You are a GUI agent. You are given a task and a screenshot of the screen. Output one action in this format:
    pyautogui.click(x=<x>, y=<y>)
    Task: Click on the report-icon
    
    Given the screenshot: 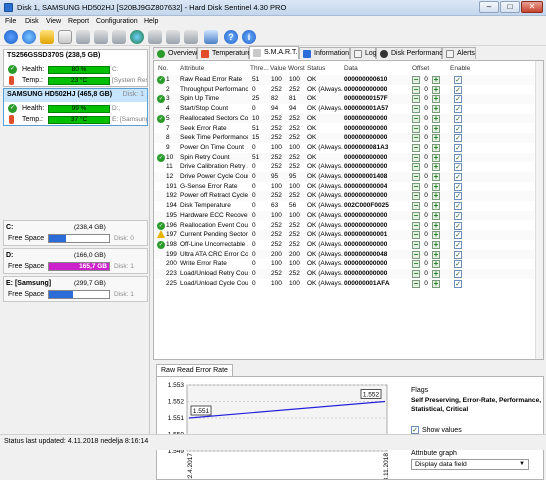 What is the action you would take?
    pyautogui.click(x=65, y=37)
    